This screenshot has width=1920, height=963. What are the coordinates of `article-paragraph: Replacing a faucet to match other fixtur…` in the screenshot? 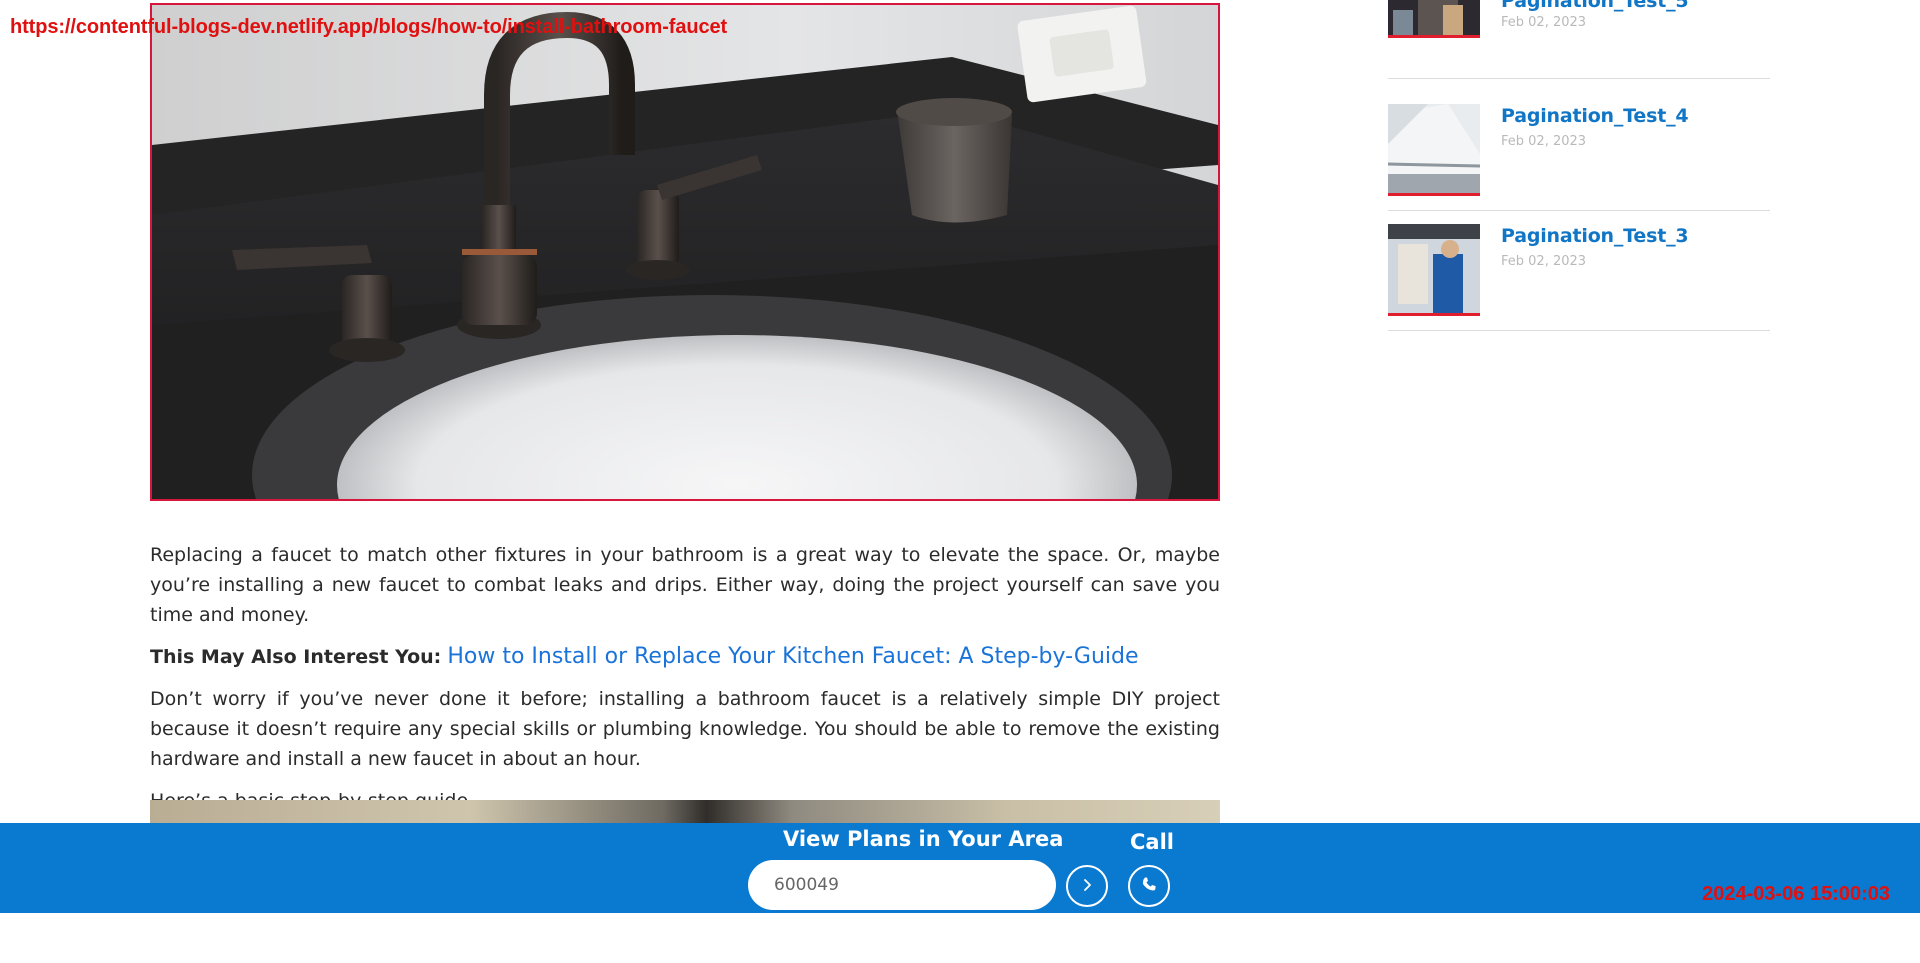 It's located at (685, 585).